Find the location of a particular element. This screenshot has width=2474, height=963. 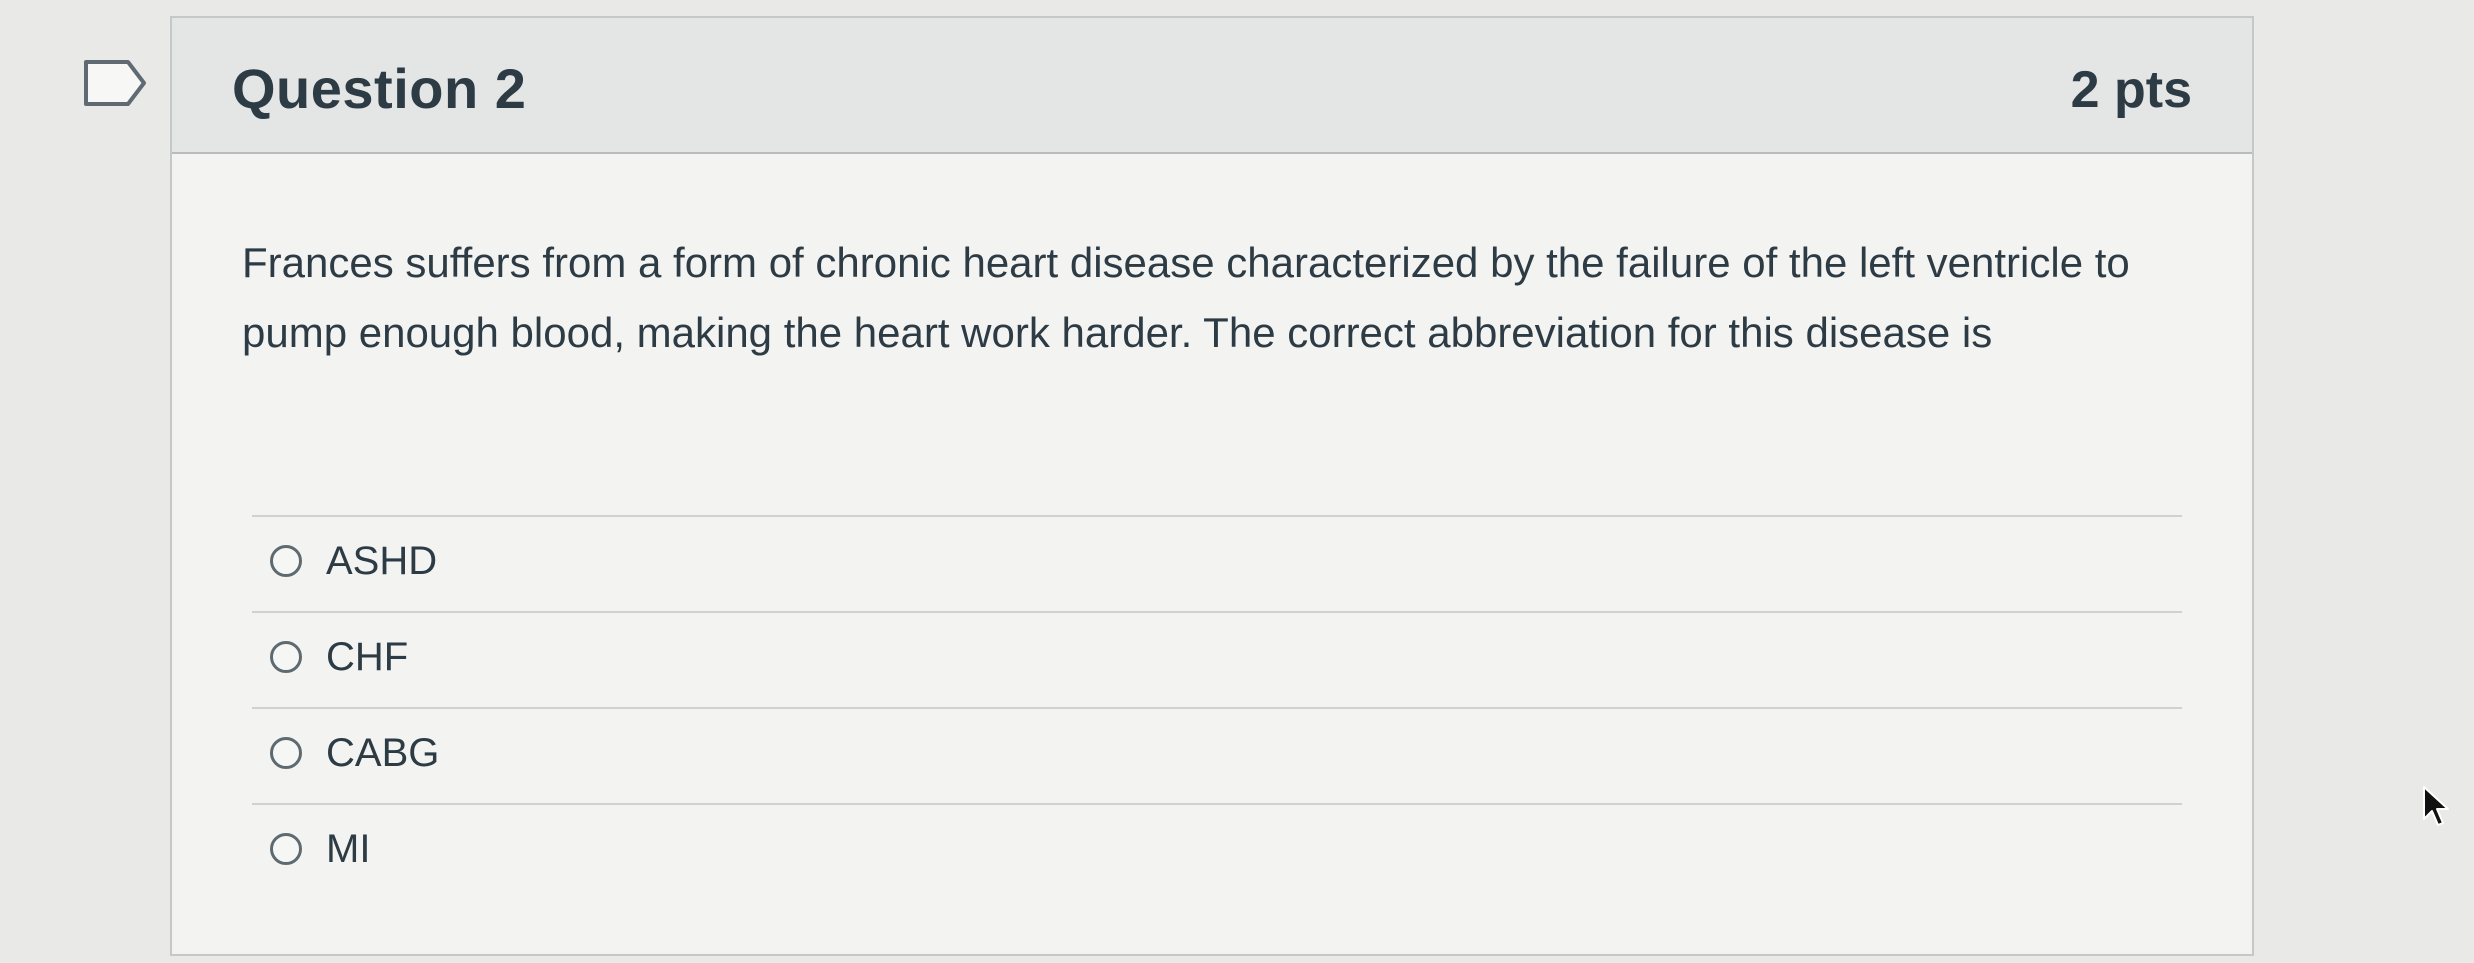

answer-label: CHF is located at coordinates (367, 657).